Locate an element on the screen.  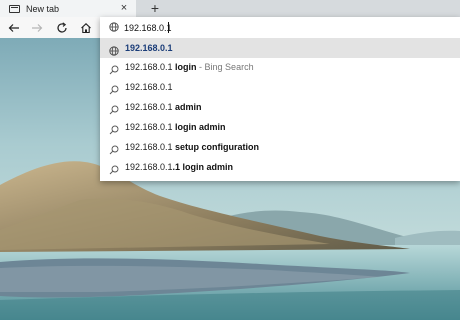
address-input is located at coordinates (284, 27).